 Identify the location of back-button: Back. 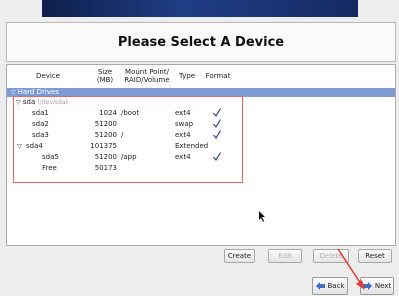
(330, 286).